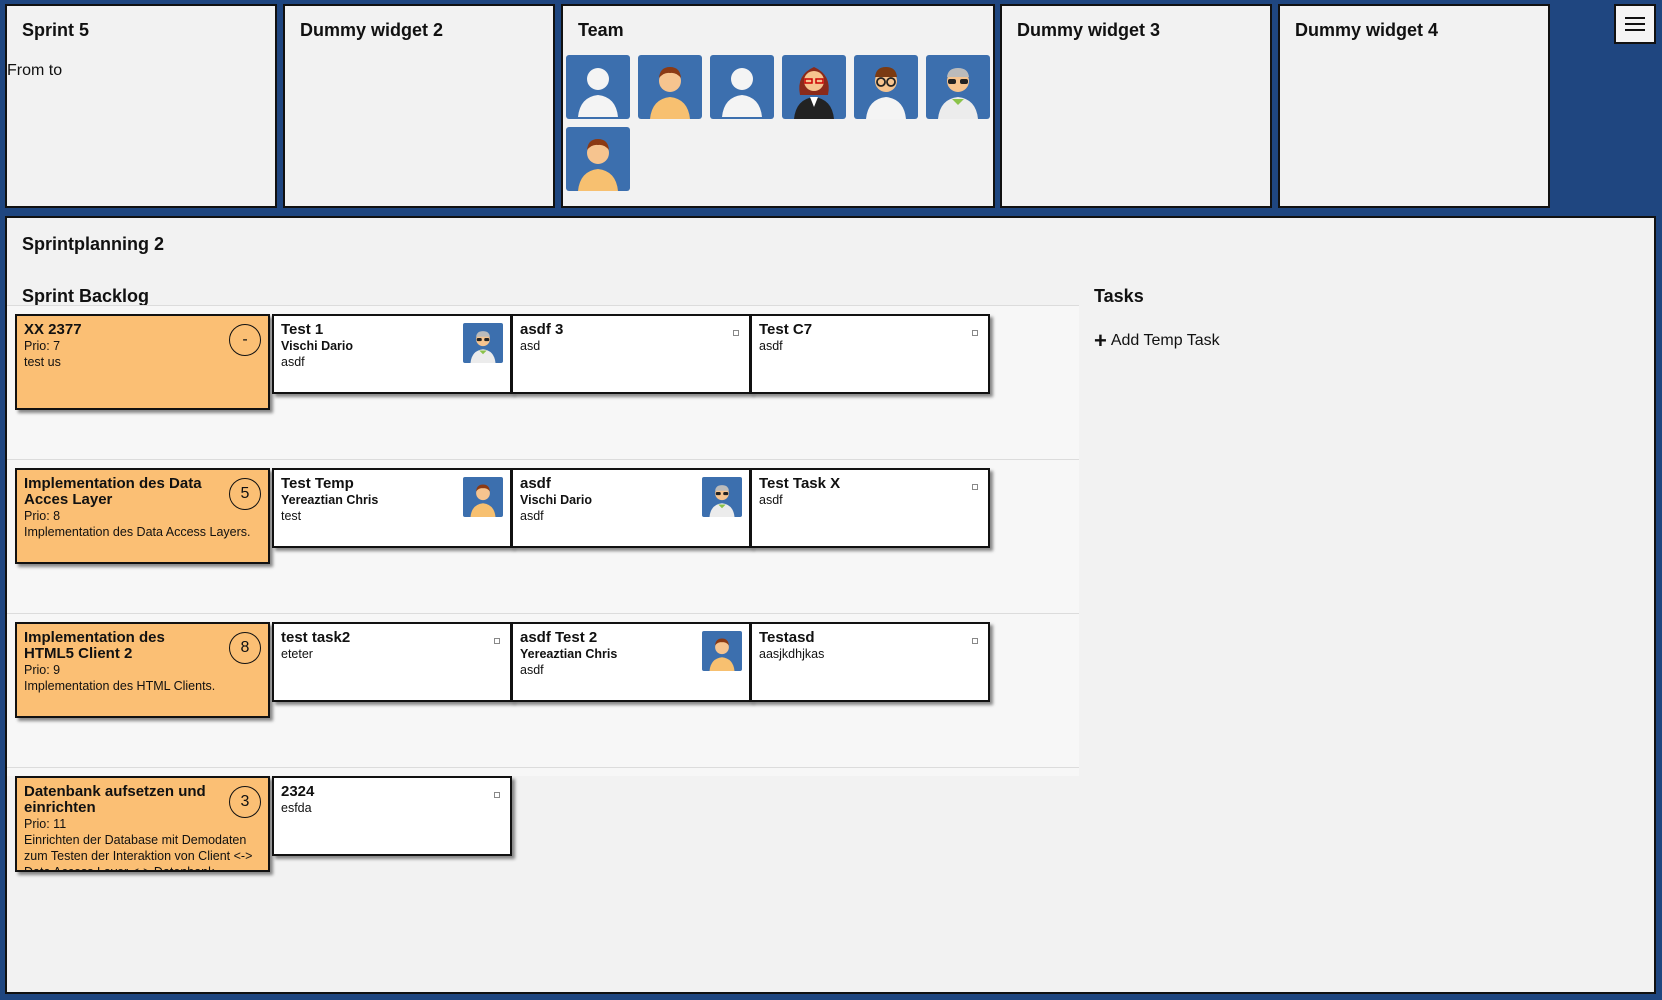 The image size is (1662, 1000). What do you see at coordinates (1367, 30) in the screenshot?
I see `dummy-widget-4-title: Dummy widget 4` at bounding box center [1367, 30].